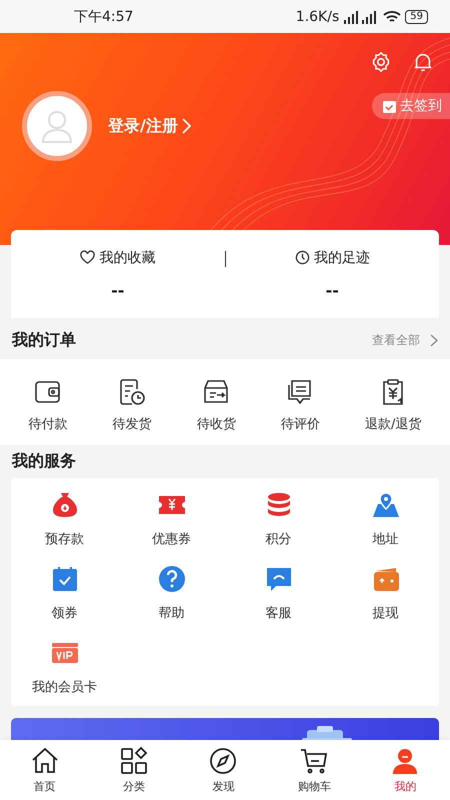 This screenshot has width=450, height=800. I want to click on section-title: 我的订单, so click(44, 340).